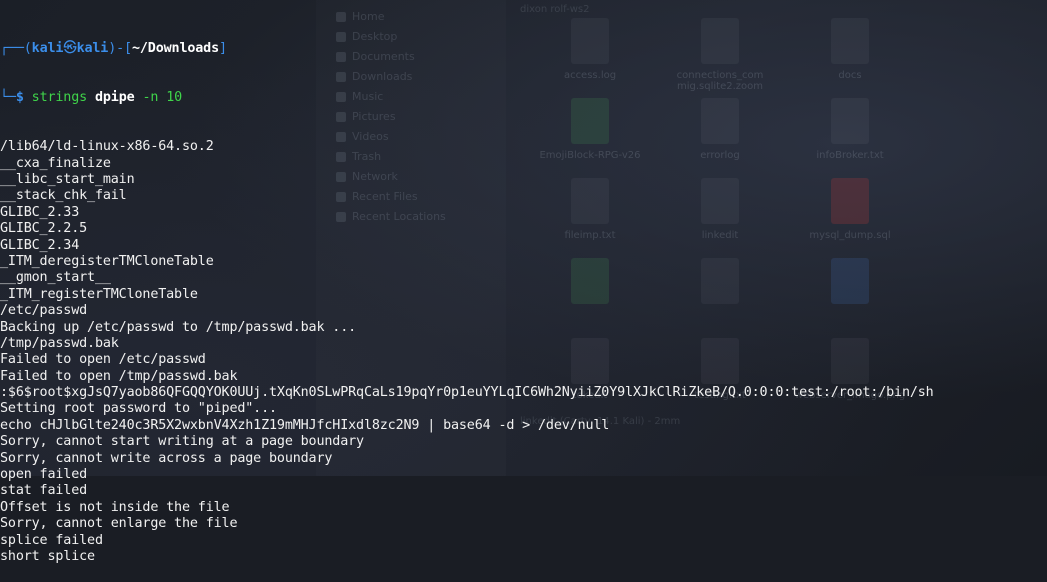 This screenshot has height=582, width=1047. What do you see at coordinates (162, 98) in the screenshot?
I see `command-flag: -n 10` at bounding box center [162, 98].